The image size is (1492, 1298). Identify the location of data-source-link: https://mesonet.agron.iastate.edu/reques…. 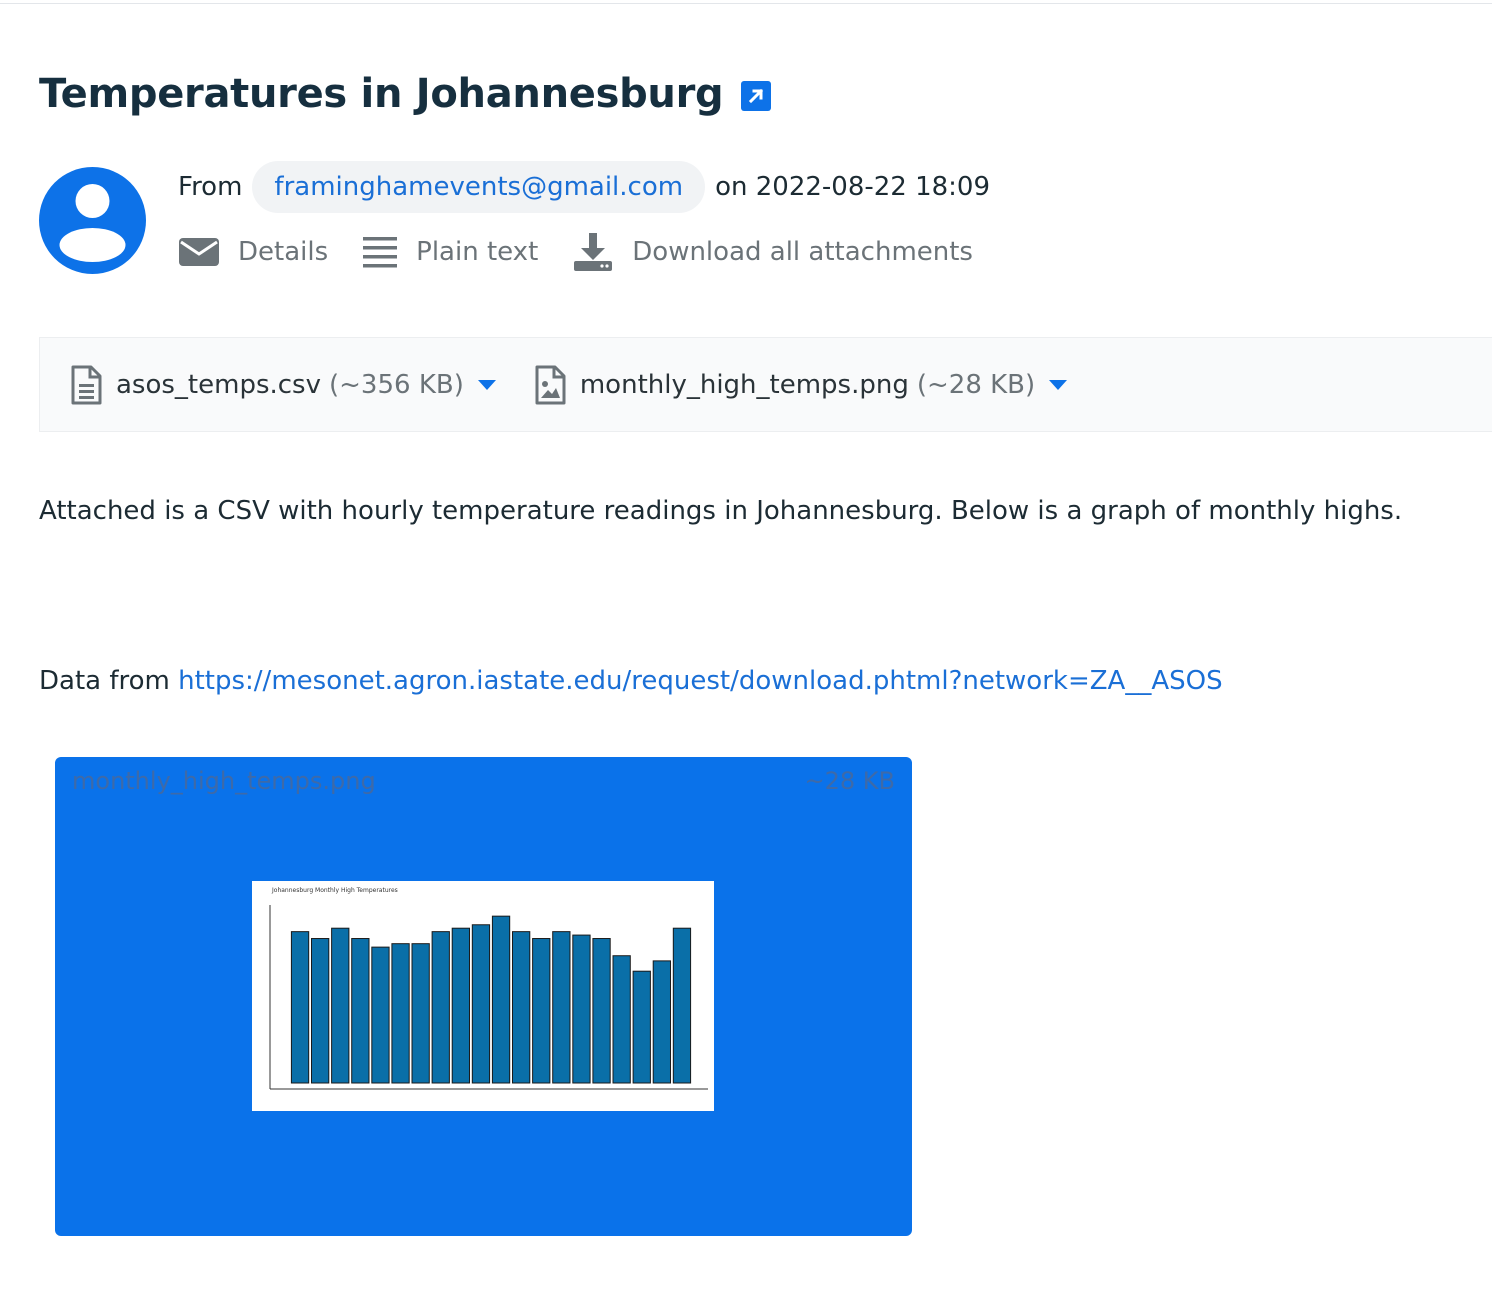
(700, 681).